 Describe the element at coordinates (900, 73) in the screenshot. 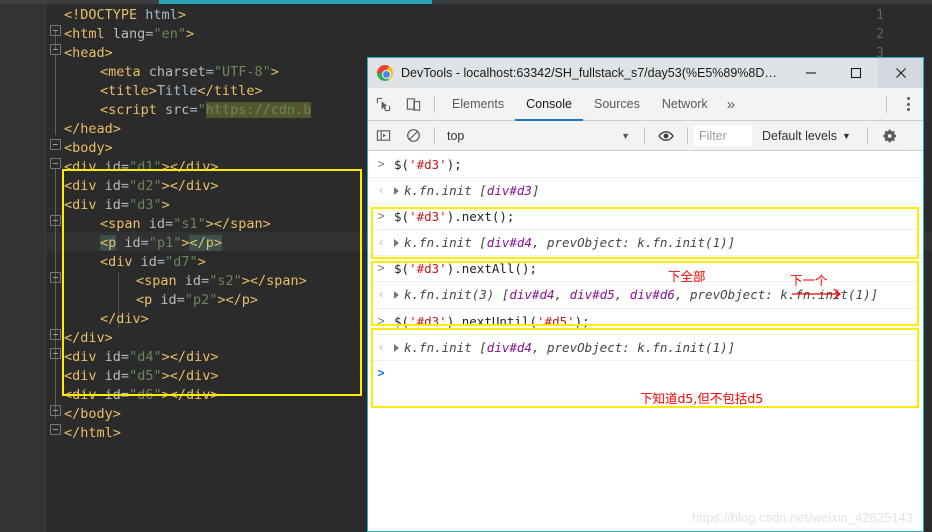

I see `close-button` at that location.